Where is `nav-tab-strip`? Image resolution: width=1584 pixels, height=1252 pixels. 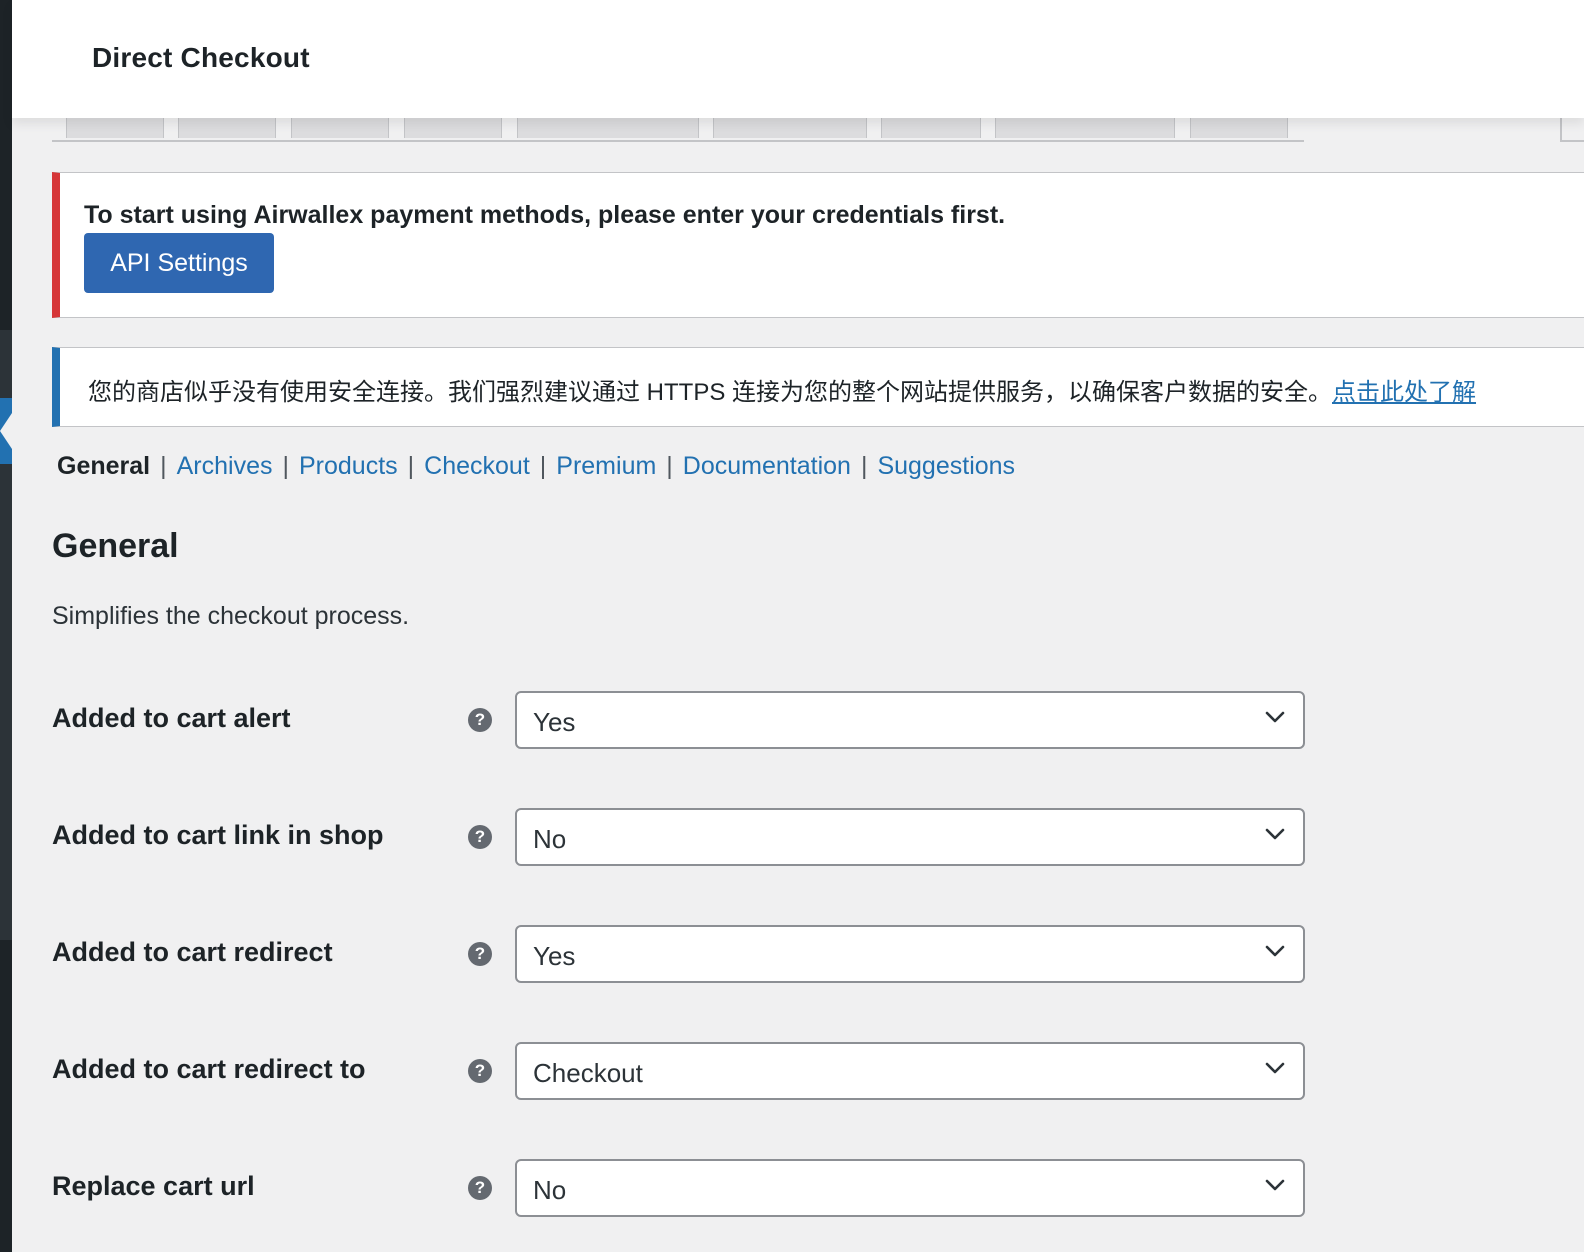 nav-tab-strip is located at coordinates (678, 130).